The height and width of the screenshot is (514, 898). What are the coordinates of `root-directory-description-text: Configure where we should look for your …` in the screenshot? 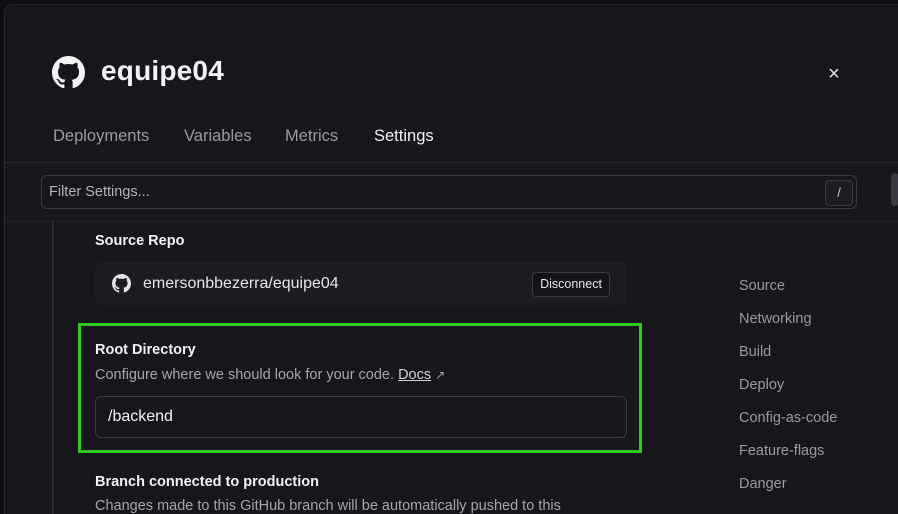 It's located at (245, 375).